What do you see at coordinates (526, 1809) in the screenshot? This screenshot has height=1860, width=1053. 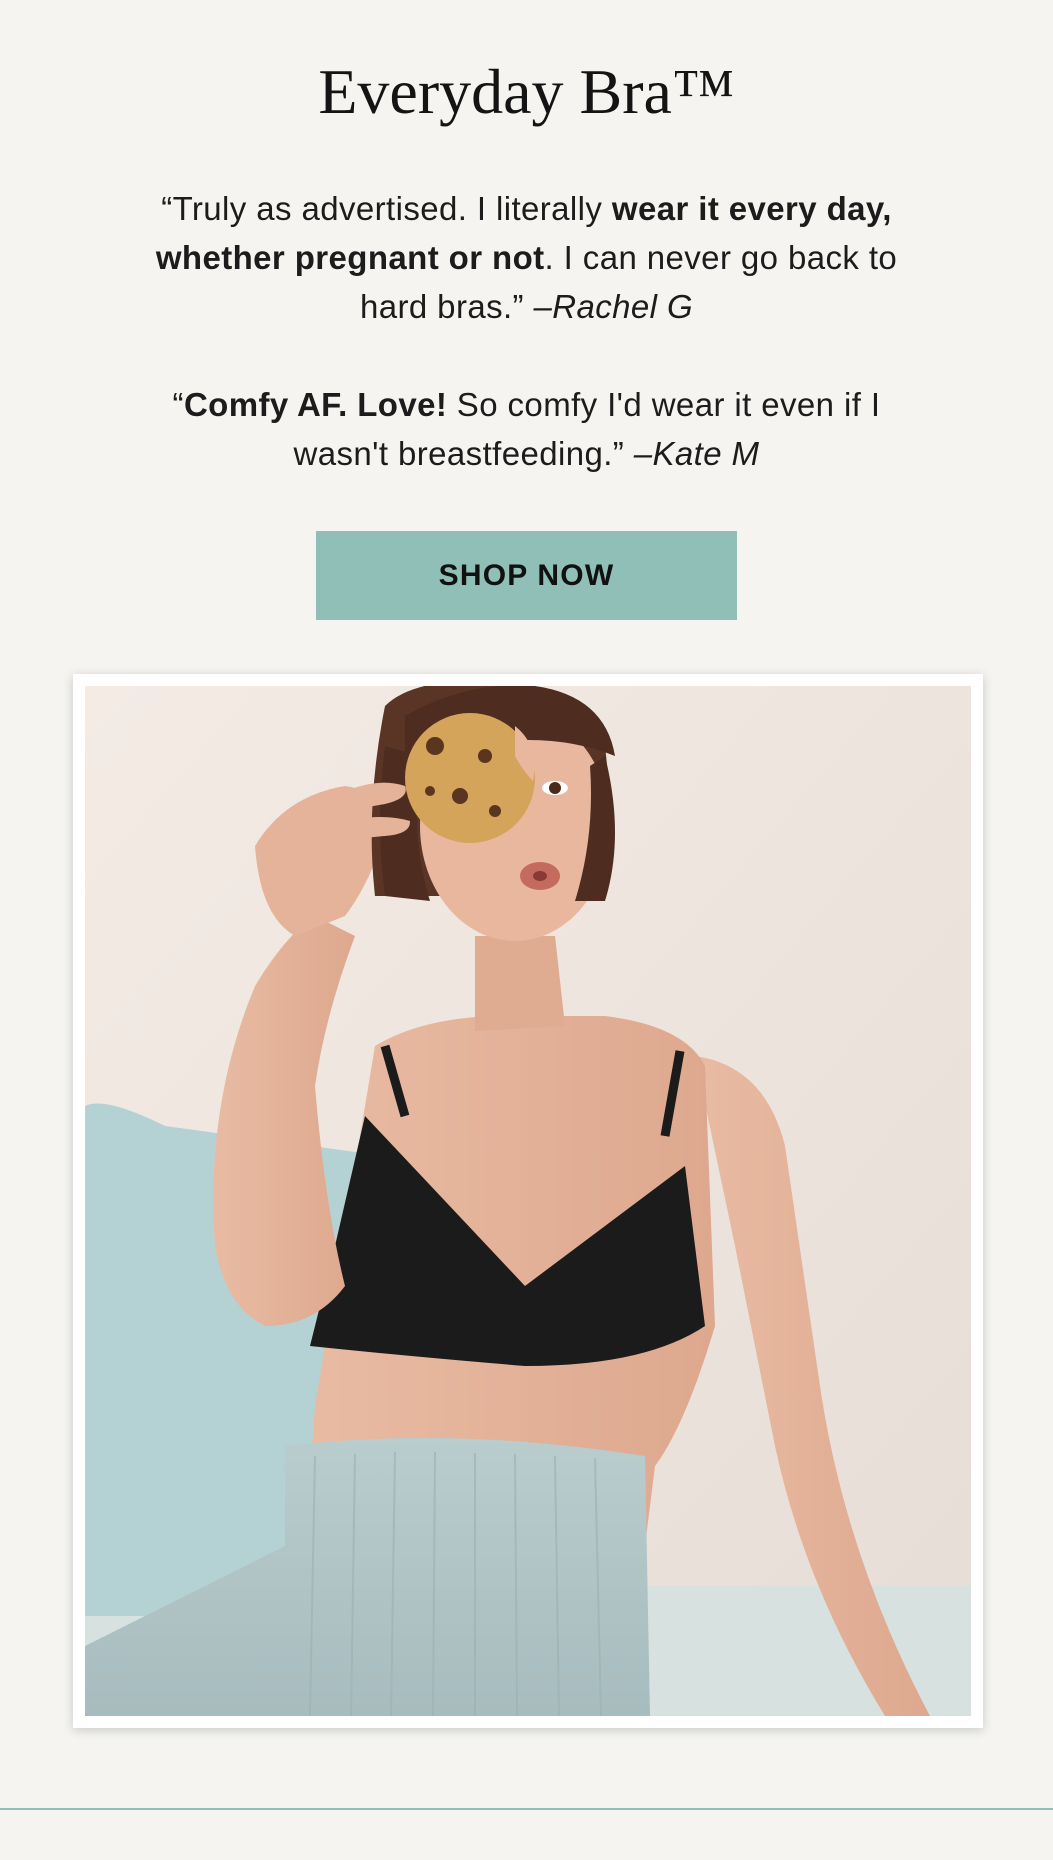 I see `section-divider` at bounding box center [526, 1809].